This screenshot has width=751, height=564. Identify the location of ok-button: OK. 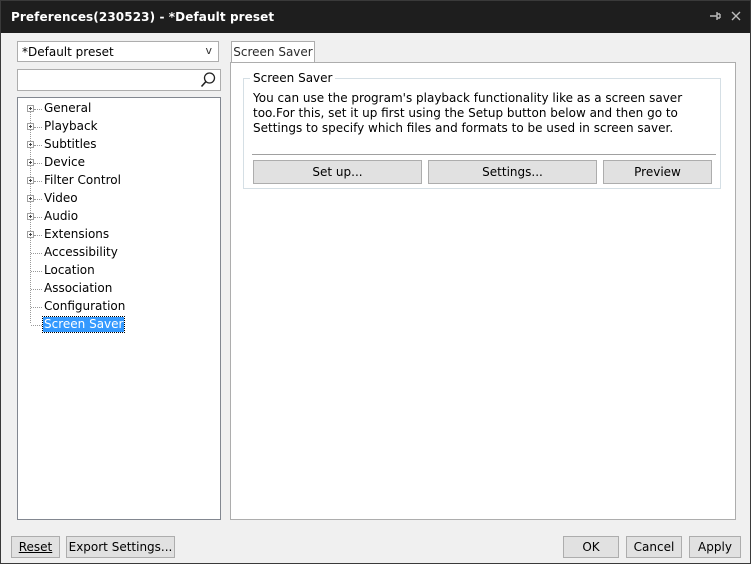
(591, 547).